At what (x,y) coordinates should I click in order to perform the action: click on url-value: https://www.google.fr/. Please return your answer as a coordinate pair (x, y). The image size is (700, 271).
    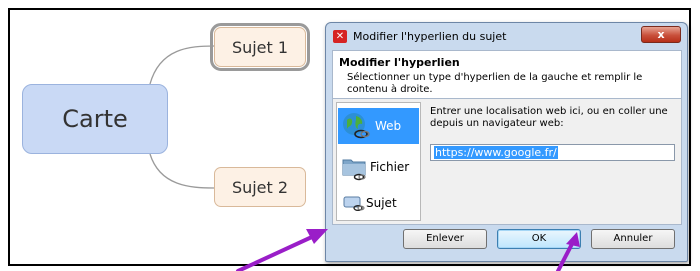
    Looking at the image, I should click on (496, 152).